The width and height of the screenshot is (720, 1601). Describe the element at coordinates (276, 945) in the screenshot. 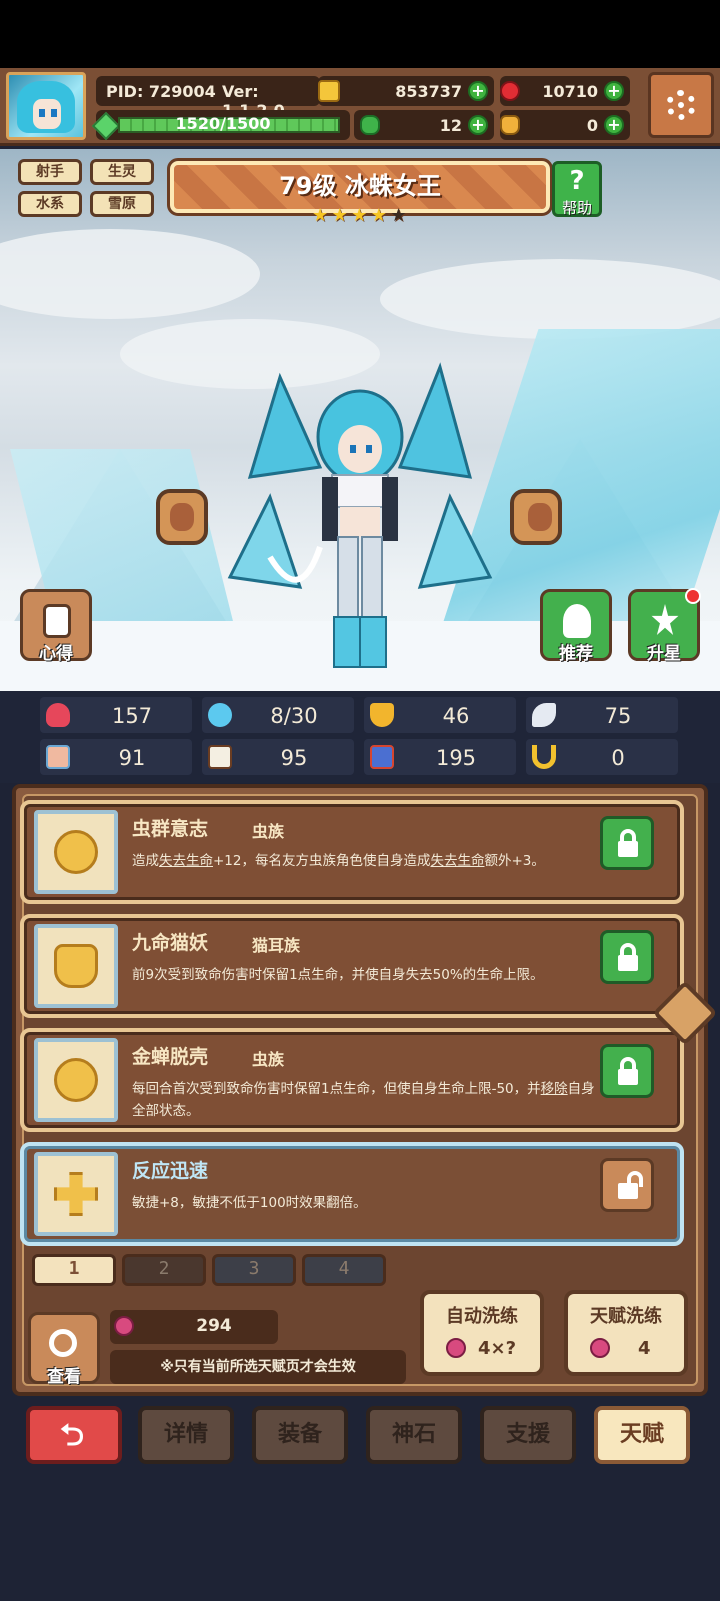

I see `talent-race: 猫耳族` at that location.